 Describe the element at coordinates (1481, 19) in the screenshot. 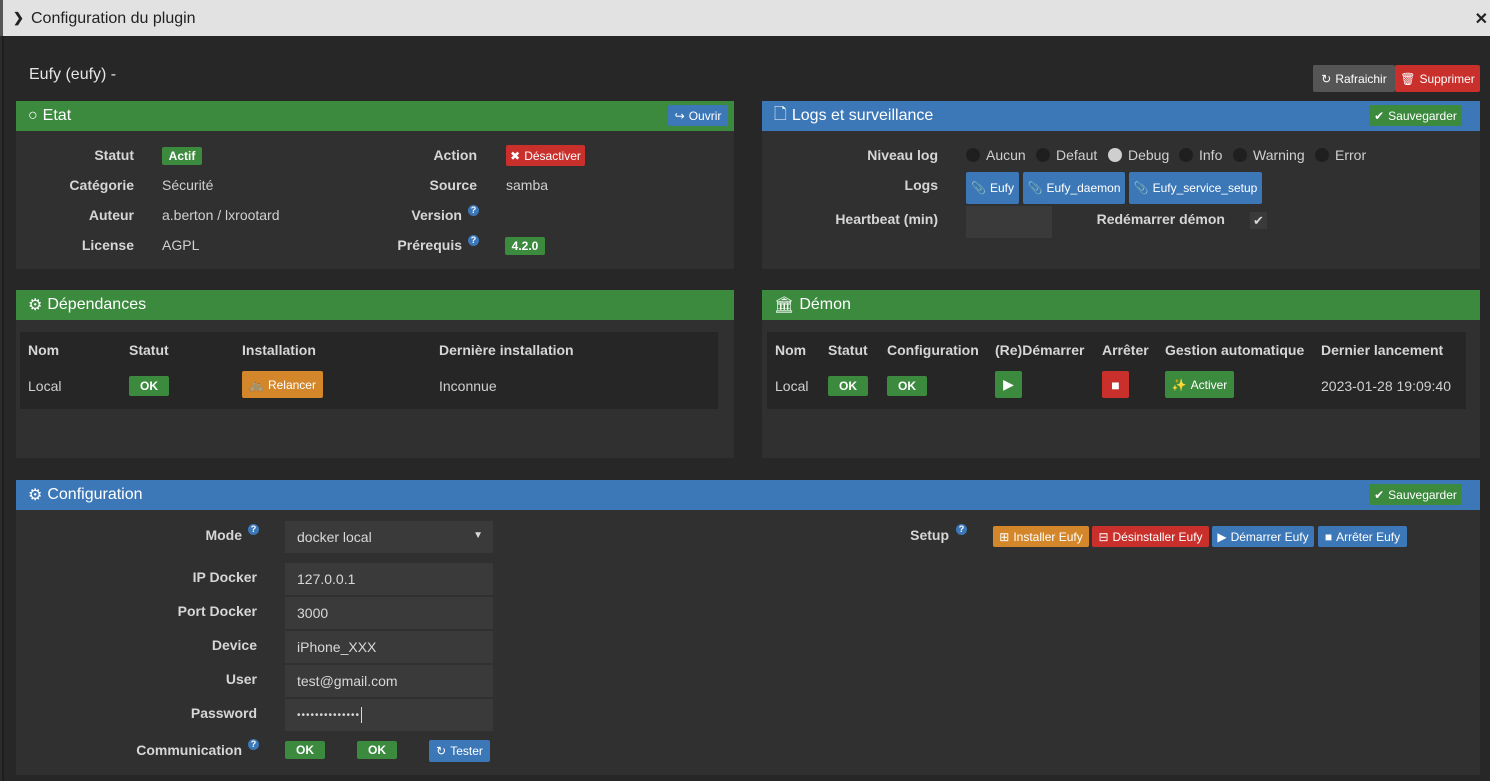

I see `close-icon: ✕` at that location.